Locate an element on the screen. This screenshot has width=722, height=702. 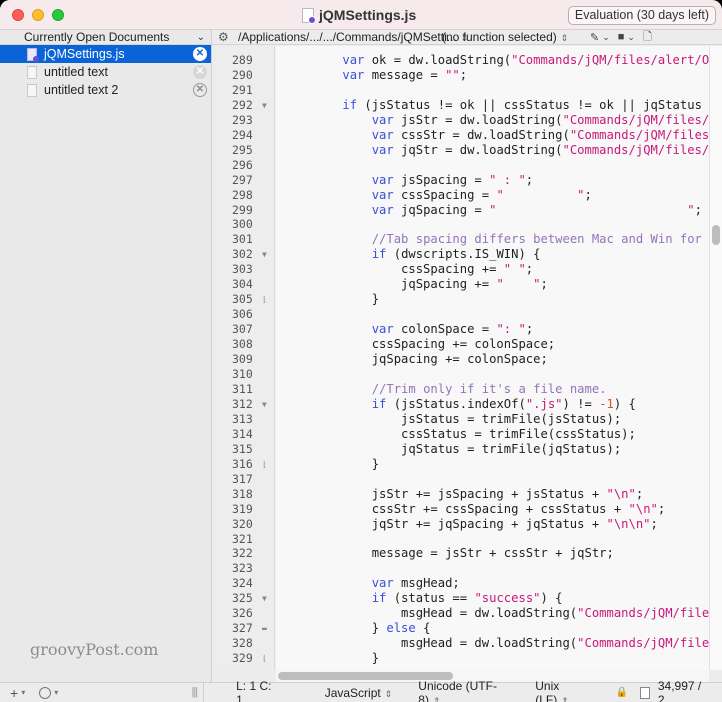
vertical-scrollbar is located at coordinates (715, 358).